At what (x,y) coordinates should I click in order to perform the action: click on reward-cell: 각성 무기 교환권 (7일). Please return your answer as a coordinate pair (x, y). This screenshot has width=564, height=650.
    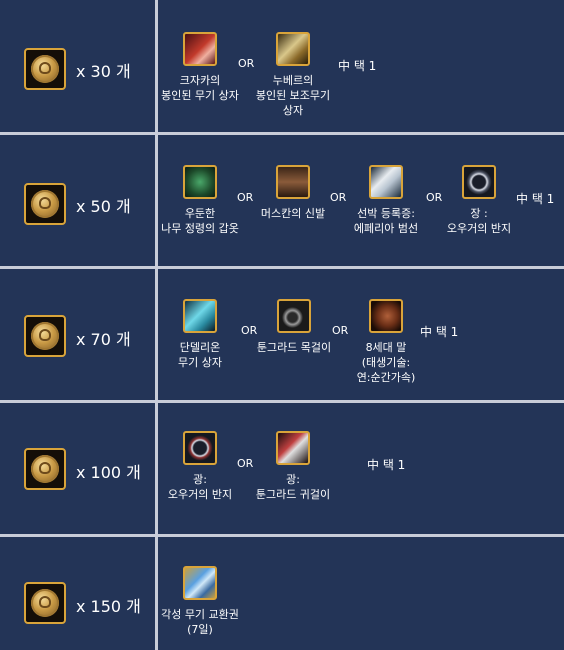
    Looking at the image, I should click on (361, 593).